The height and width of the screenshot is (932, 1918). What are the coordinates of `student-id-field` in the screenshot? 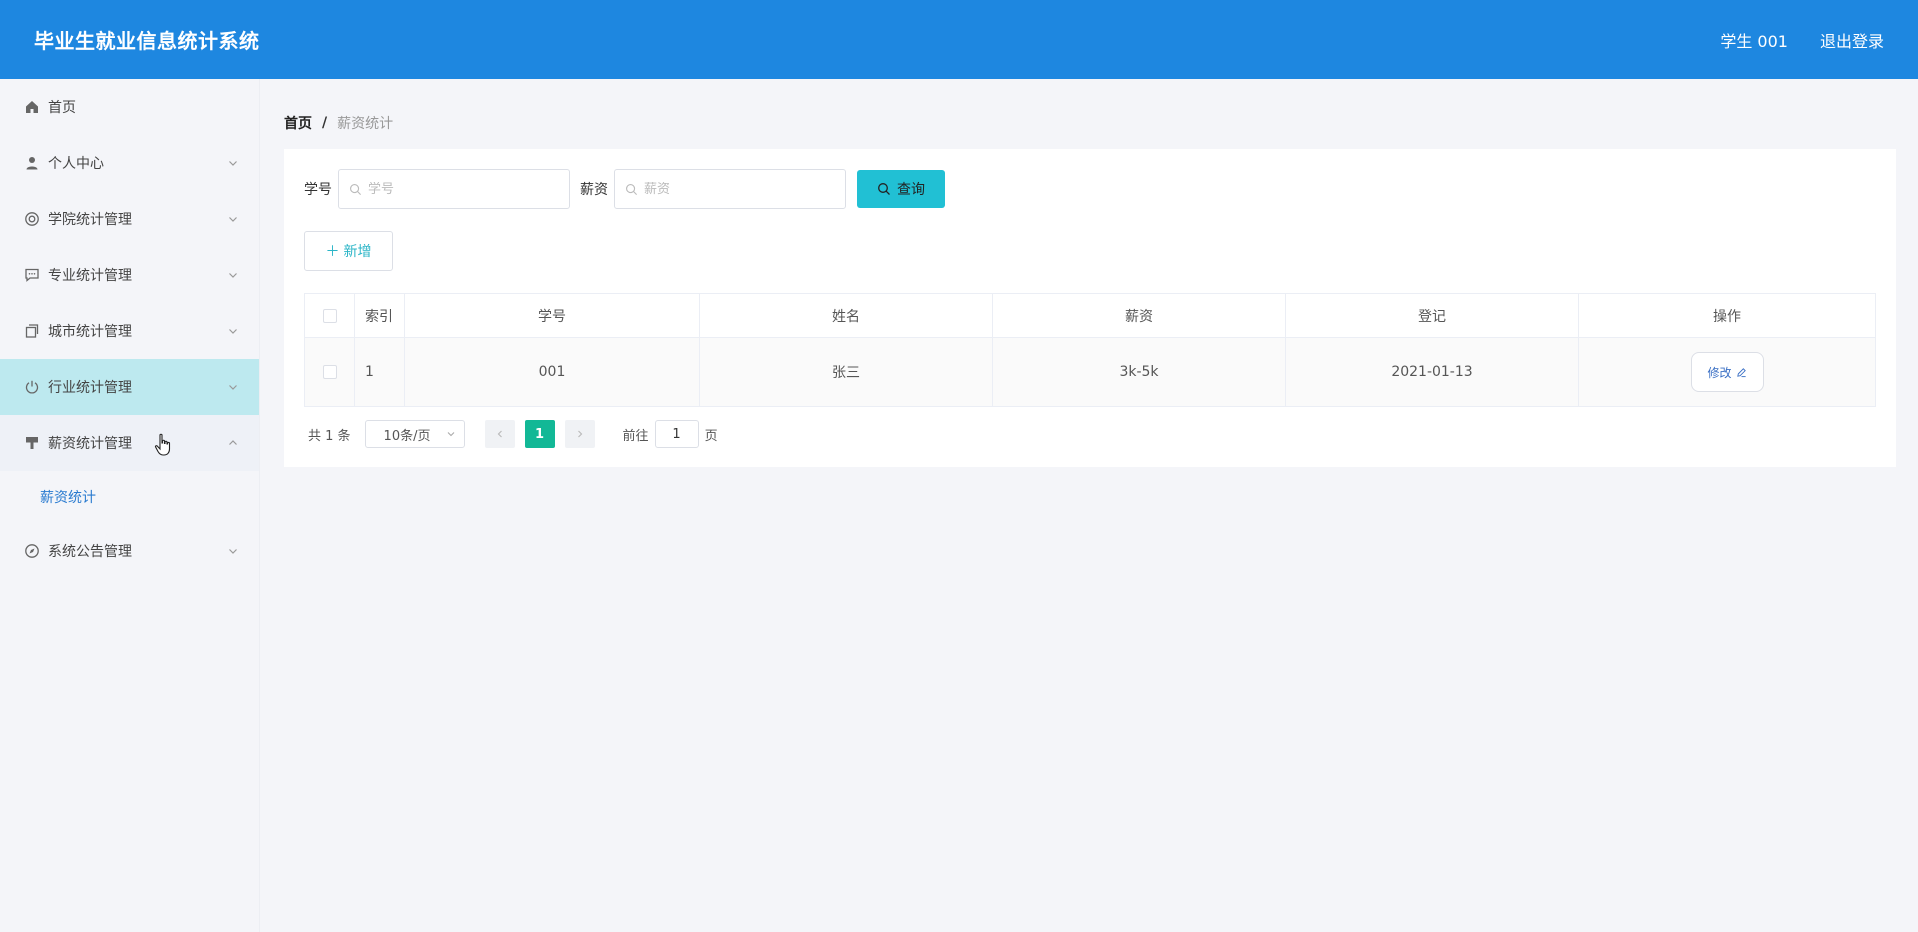 It's located at (454, 189).